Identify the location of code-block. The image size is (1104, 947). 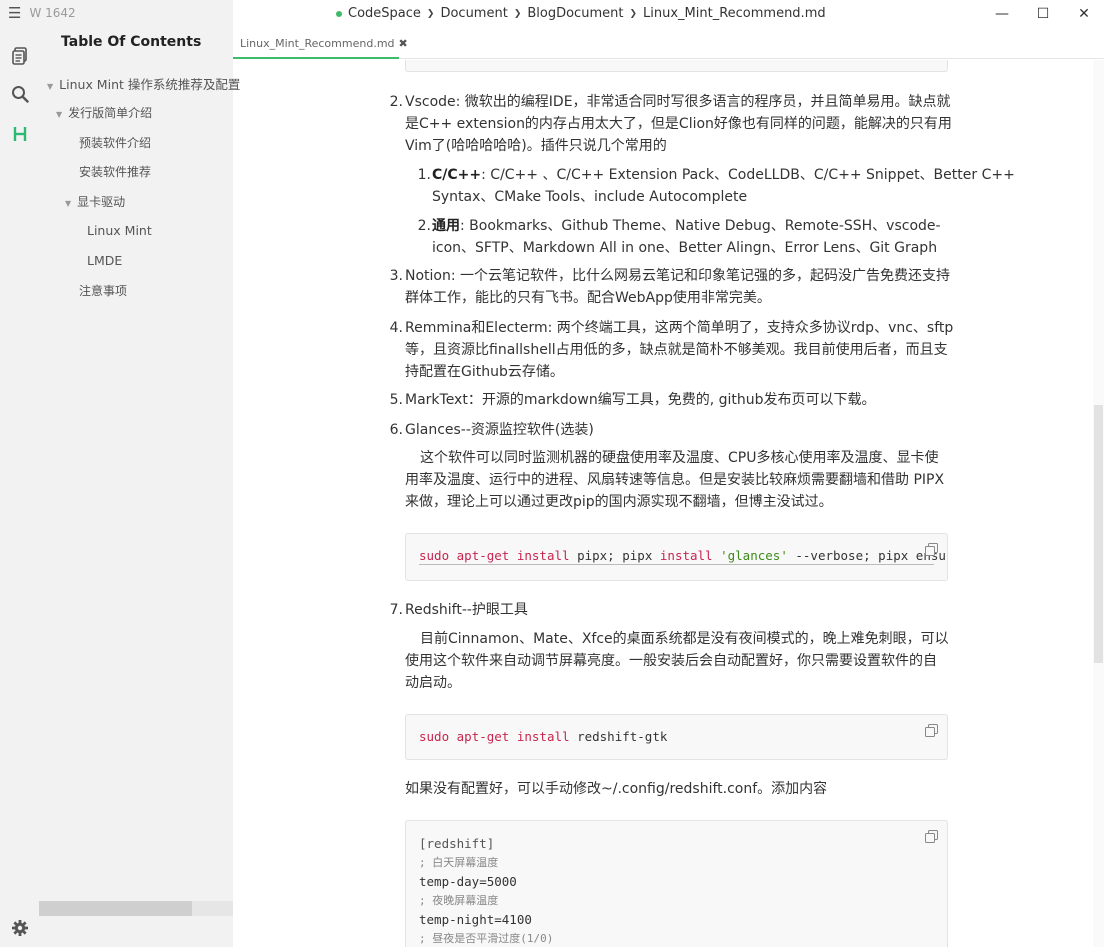
(676, 66).